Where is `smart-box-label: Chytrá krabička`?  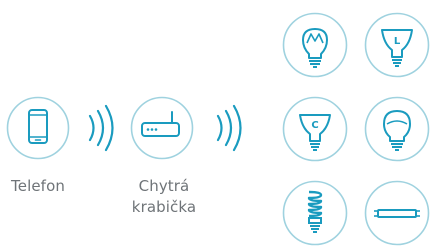
smart-box-label: Chytrá krabička is located at coordinates (164, 197).